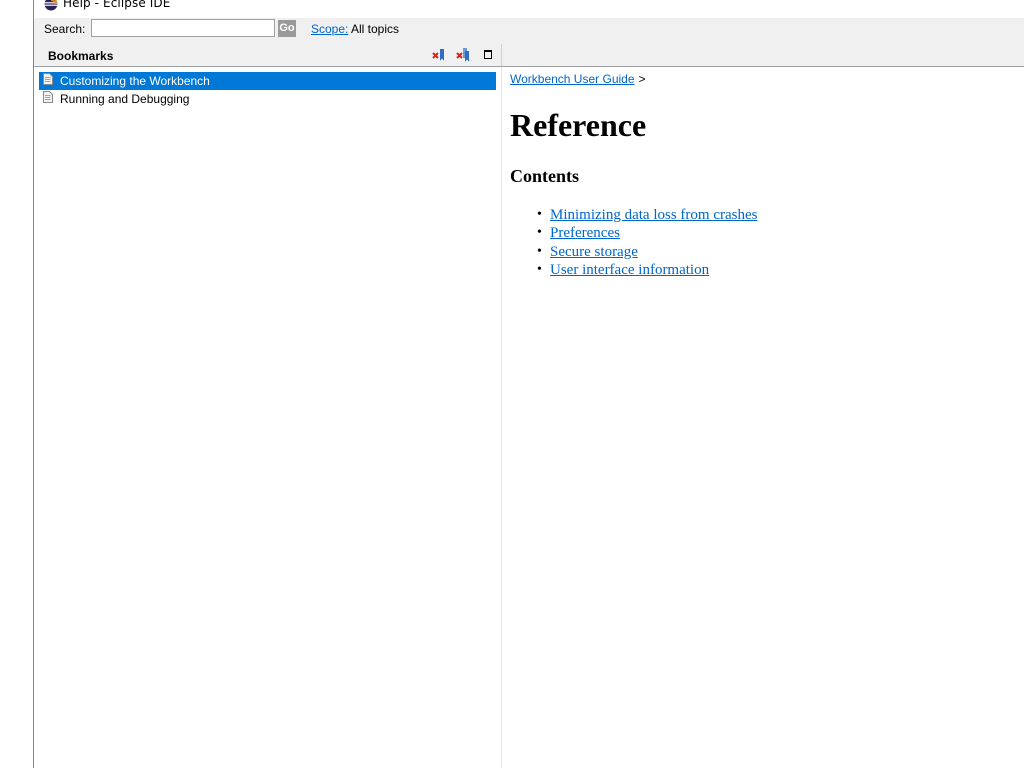  I want to click on list-item: • Minimizing data loss from crashes, so click(647, 215).